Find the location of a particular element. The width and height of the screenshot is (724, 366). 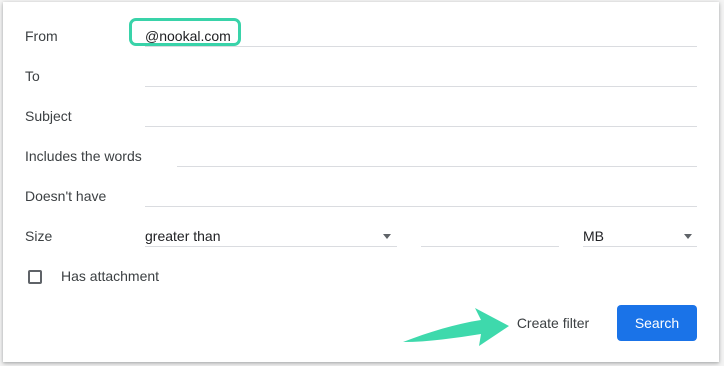

create-filter-button: Create filter is located at coordinates (553, 323).